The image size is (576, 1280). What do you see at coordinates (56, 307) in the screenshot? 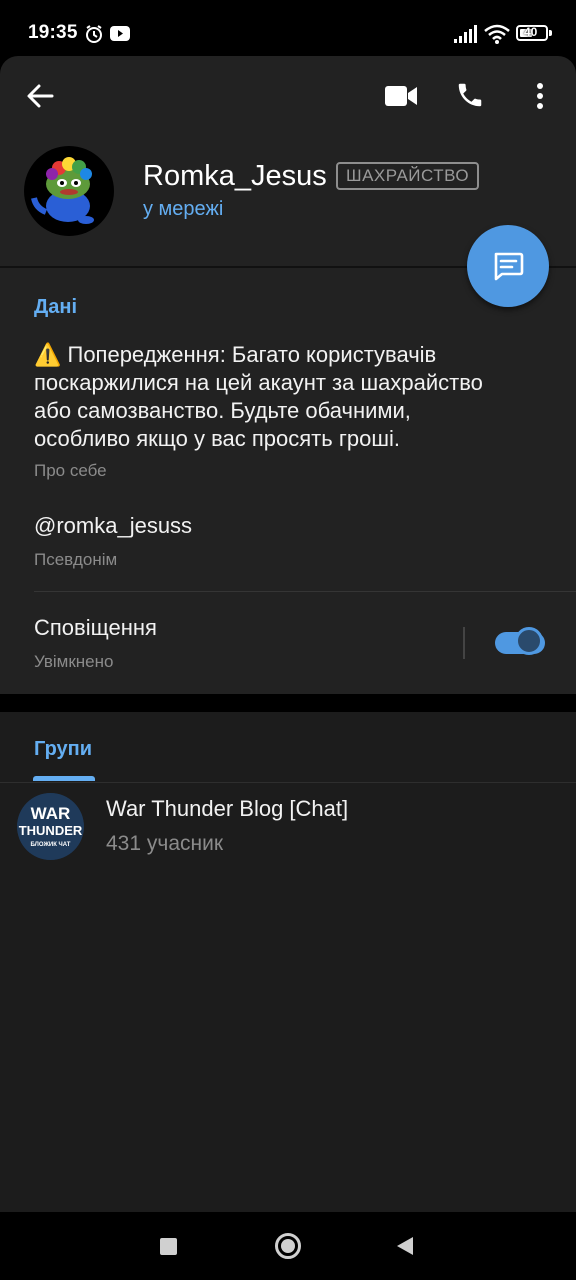
I see `info-section-title: Дані` at bounding box center [56, 307].